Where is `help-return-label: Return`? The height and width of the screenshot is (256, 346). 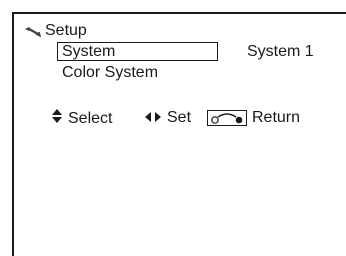
help-return-label: Return is located at coordinates (276, 117).